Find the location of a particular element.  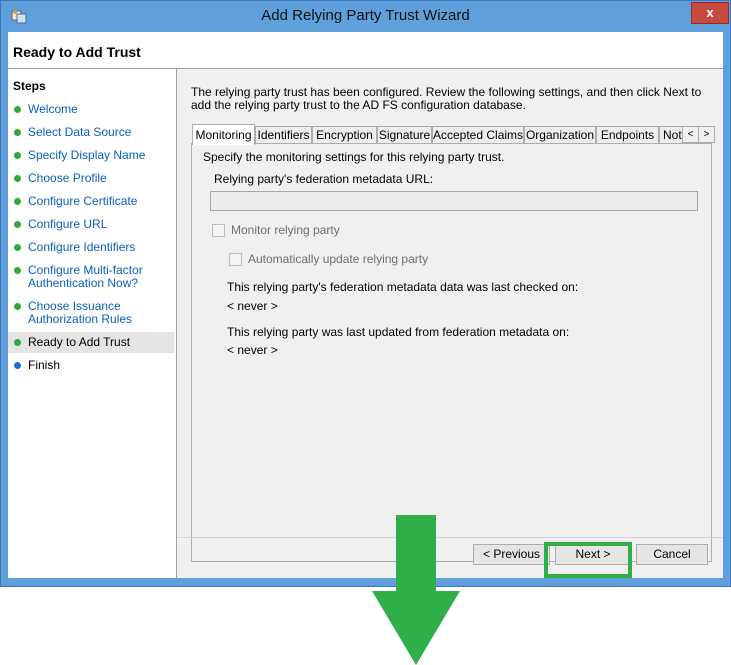

tab-encryption: Encryption is located at coordinates (344, 135).